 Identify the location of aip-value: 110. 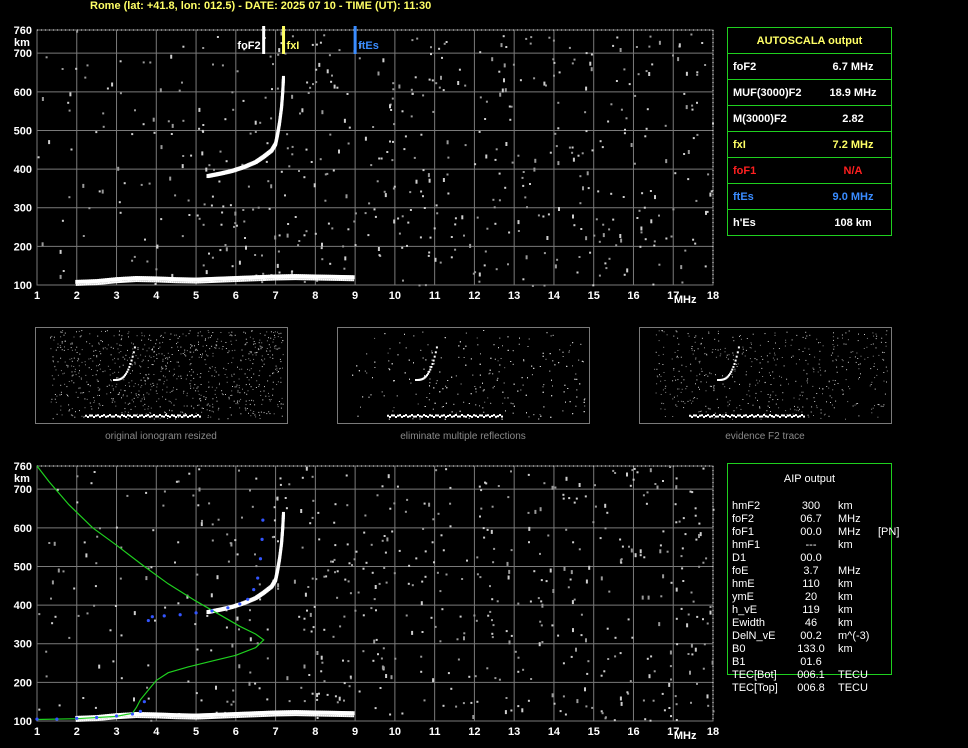
(811, 584).